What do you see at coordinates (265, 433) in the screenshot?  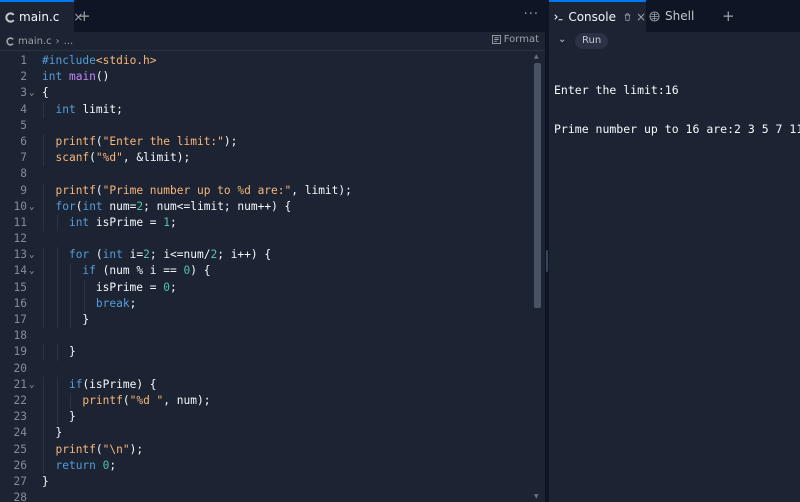 I see `code-line: 24 }` at bounding box center [265, 433].